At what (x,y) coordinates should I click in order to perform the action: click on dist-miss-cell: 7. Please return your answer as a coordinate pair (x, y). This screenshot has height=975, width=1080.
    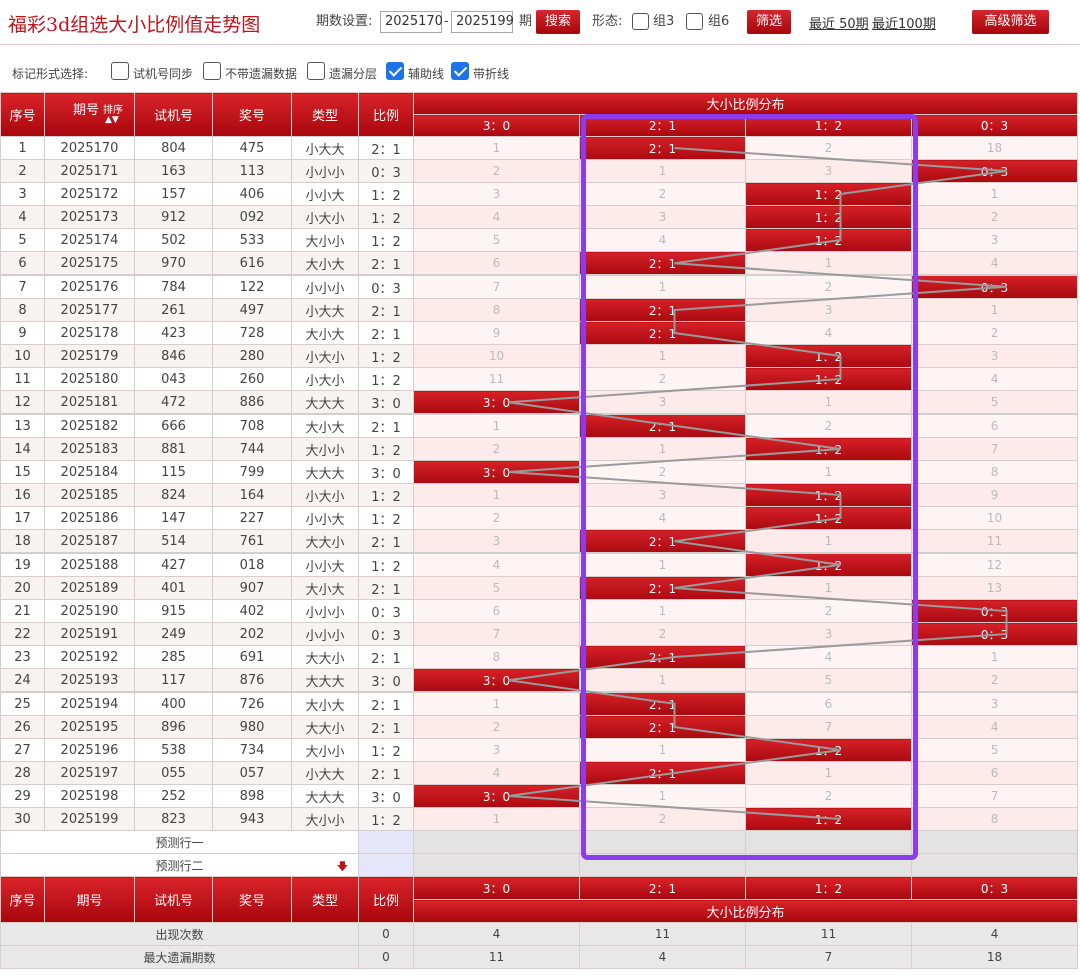
    Looking at the image, I should click on (828, 727).